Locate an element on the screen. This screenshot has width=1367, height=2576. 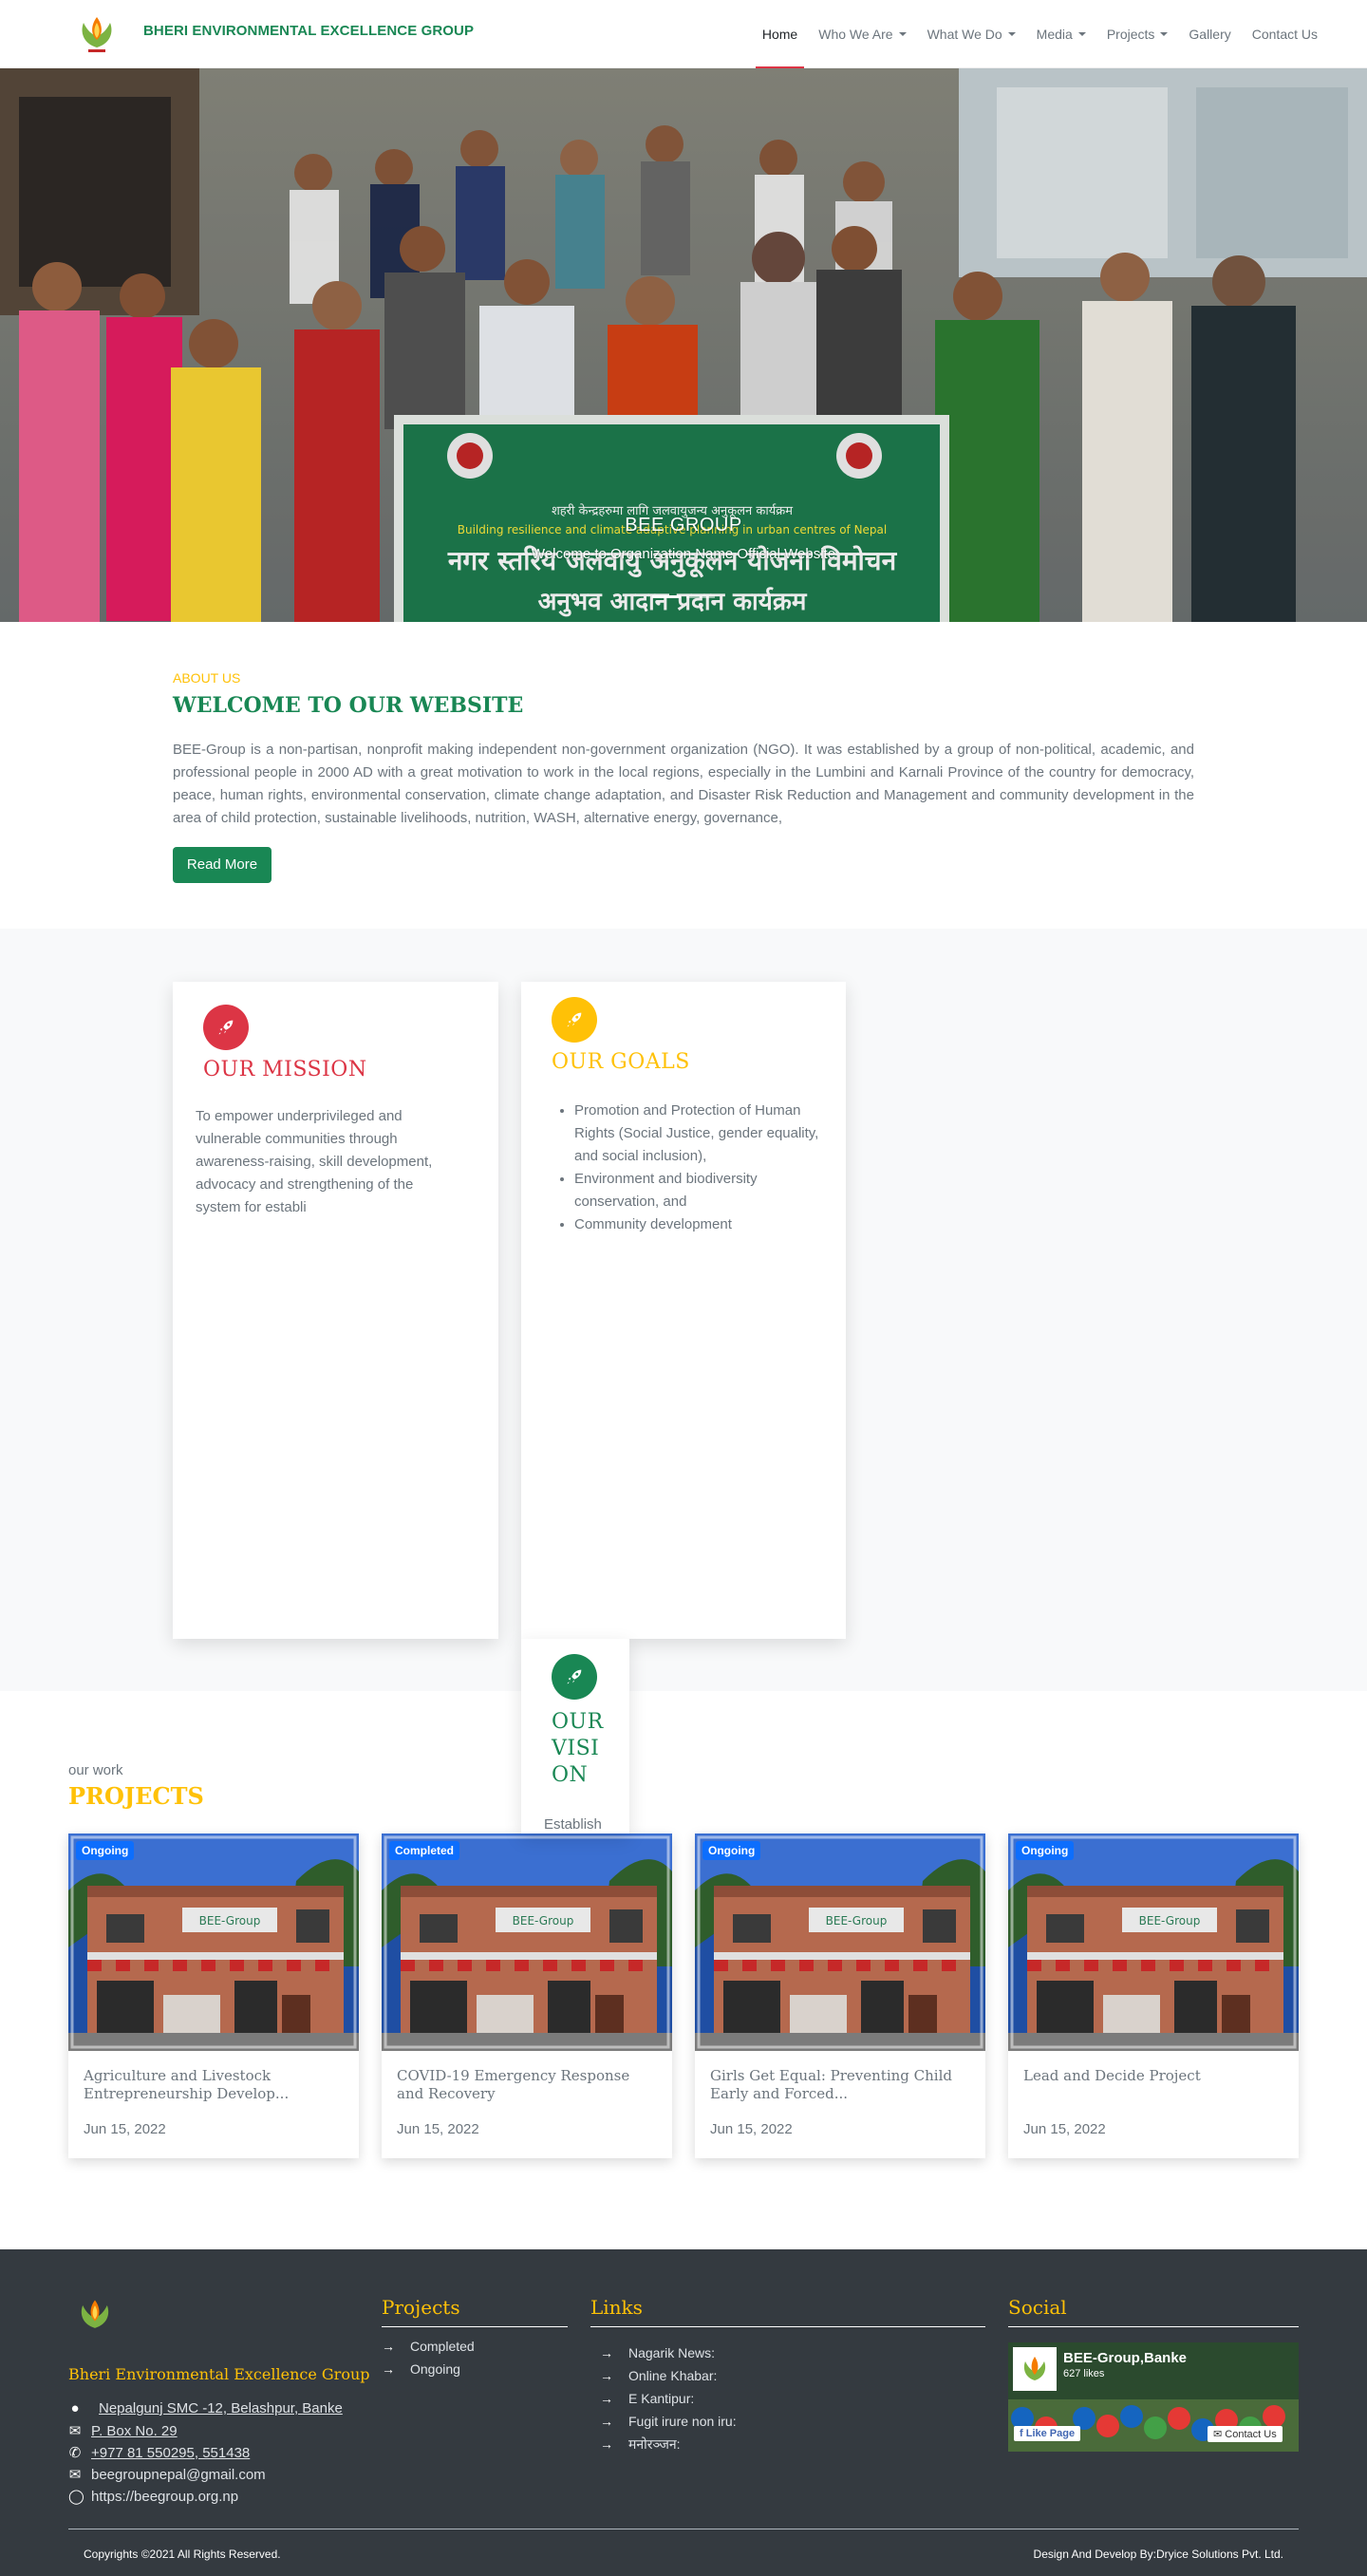
footer-website: ◯ https://beegroup.org.np is located at coordinates (153, 2497).